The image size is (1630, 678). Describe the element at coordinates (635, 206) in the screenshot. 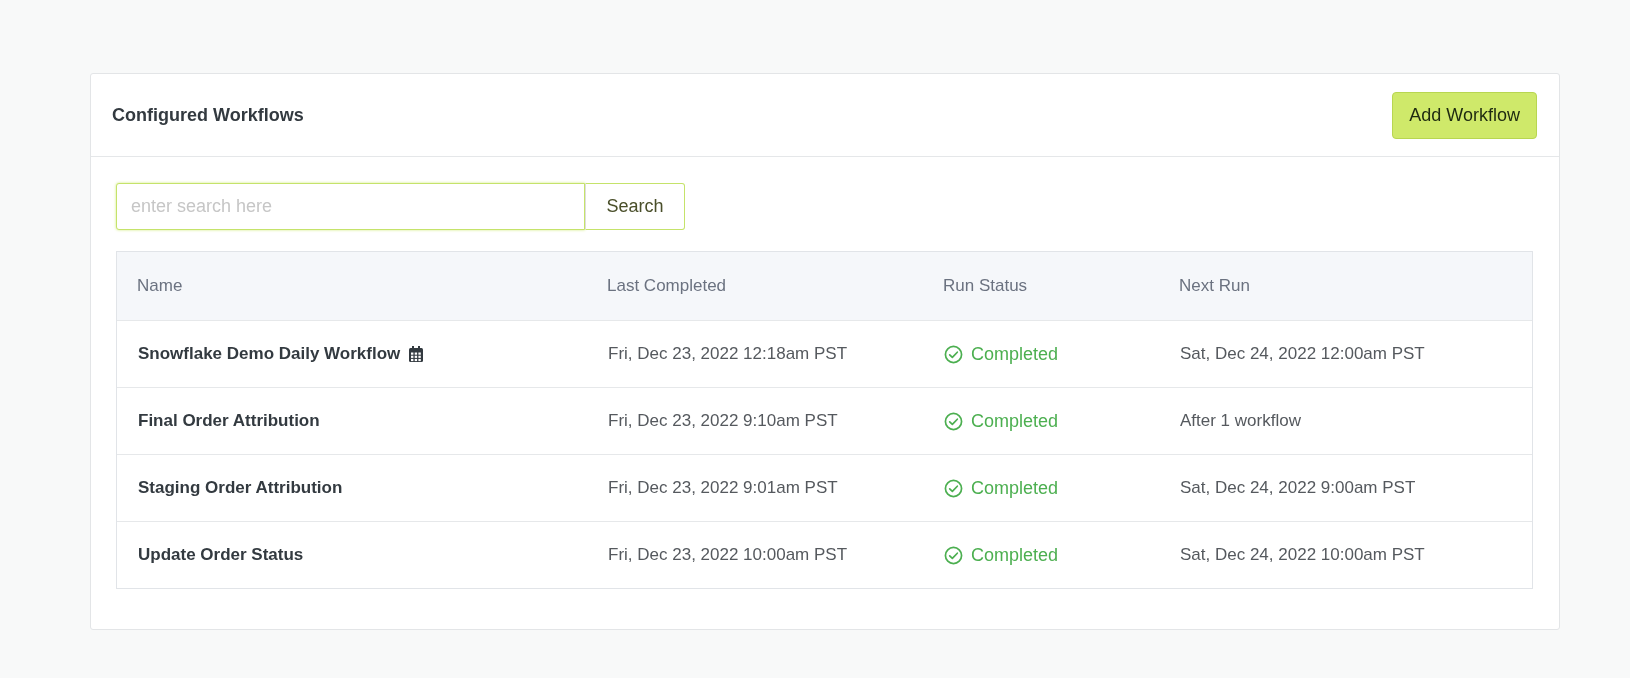

I see `search-button: Search` at that location.